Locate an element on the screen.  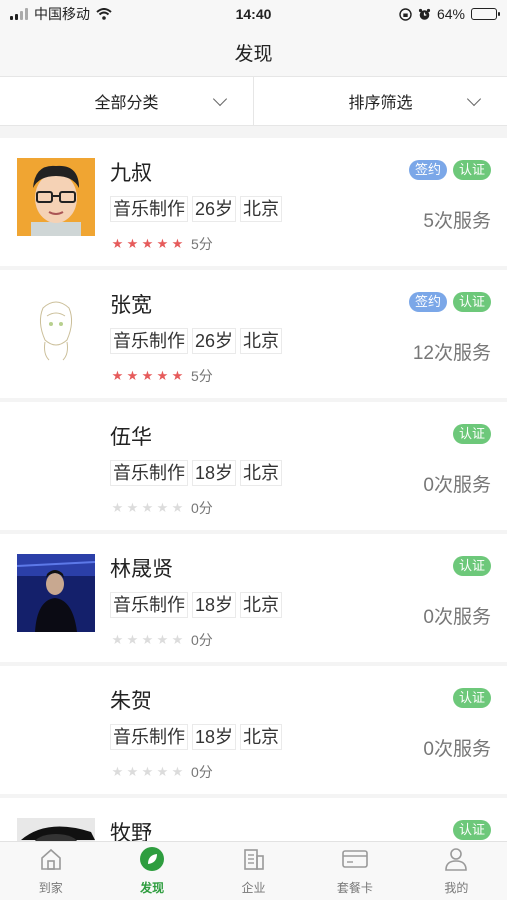
battery-percent: 64% is located at coordinates (450, 14).